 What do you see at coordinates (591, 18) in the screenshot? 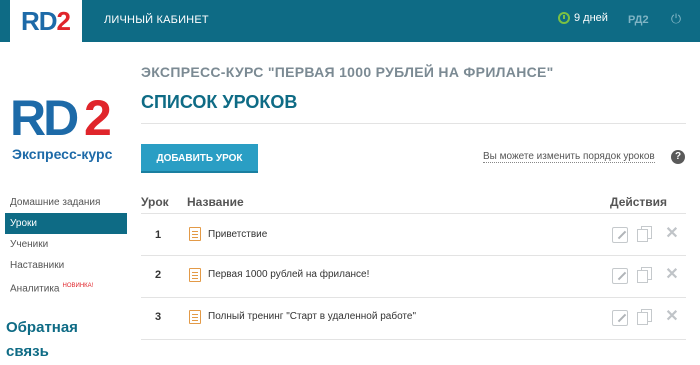
I see `days-left-text: 9 дней` at bounding box center [591, 18].